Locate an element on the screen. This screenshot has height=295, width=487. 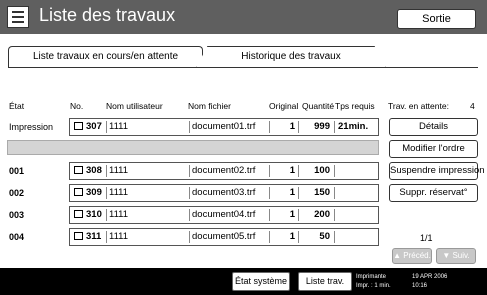
job-user: 1111 is located at coordinates (119, 126).